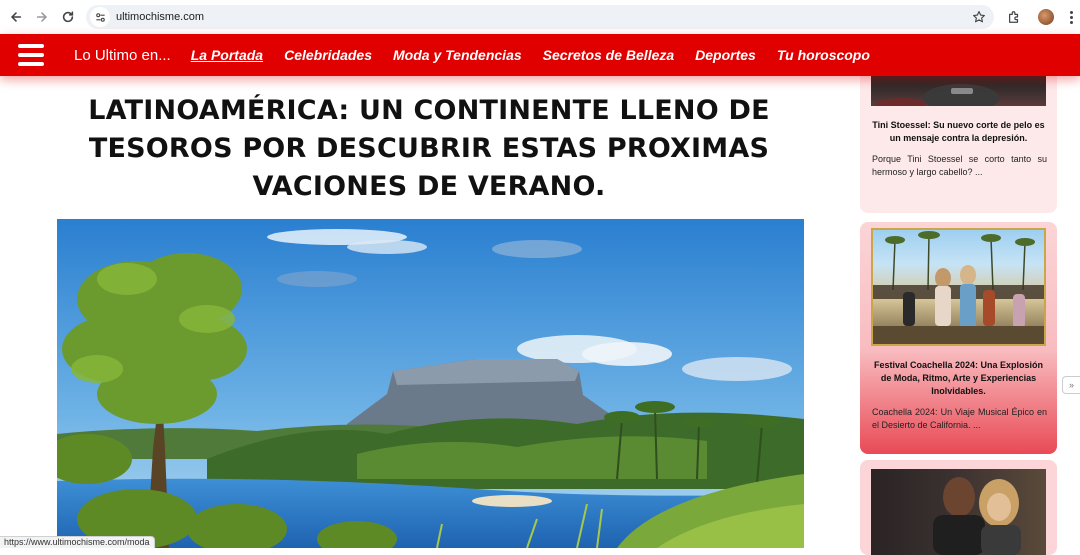 Image resolution: width=1080 pixels, height=555 pixels. Describe the element at coordinates (1014, 17) in the screenshot. I see `puzzle-icon` at that location.